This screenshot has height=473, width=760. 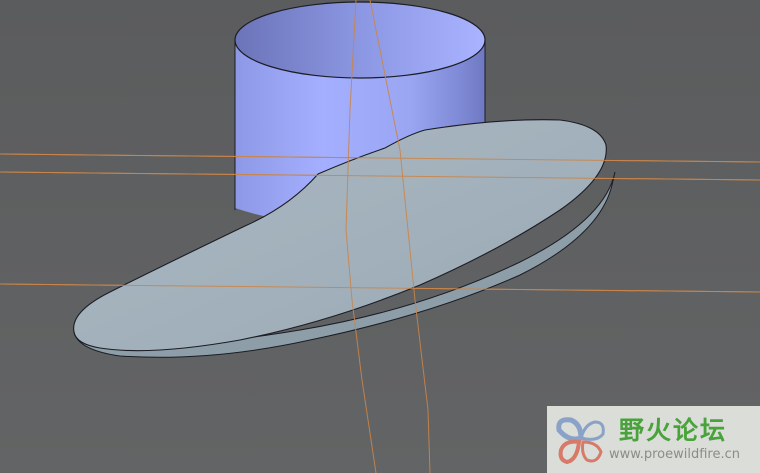 I want to click on forum-watermark: 野火论坛 www.proewildfire.cn, so click(x=653, y=439).